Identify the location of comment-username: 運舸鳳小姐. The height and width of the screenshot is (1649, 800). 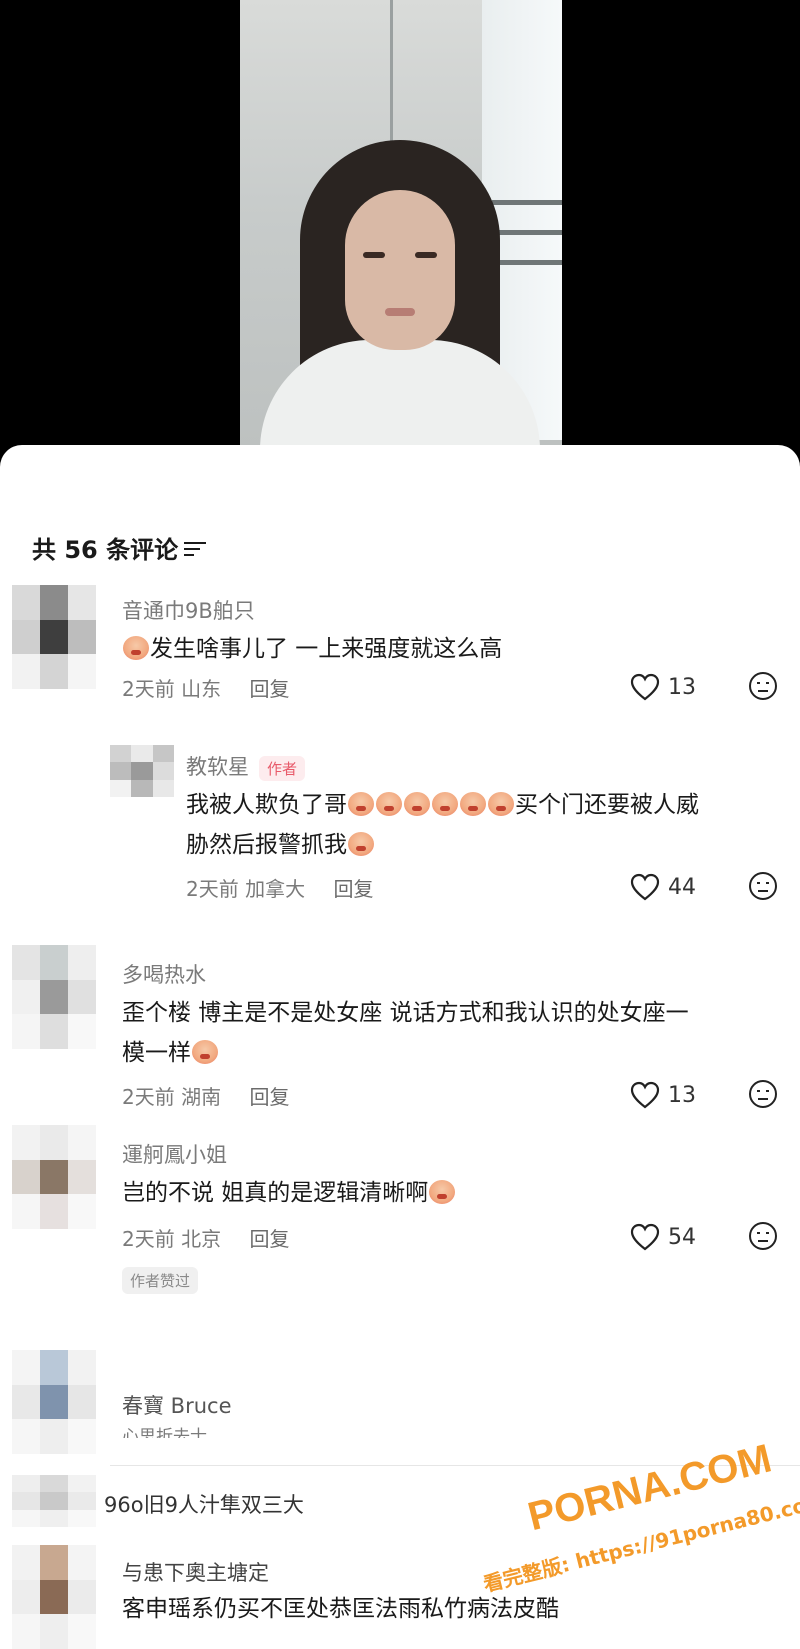
(174, 1154).